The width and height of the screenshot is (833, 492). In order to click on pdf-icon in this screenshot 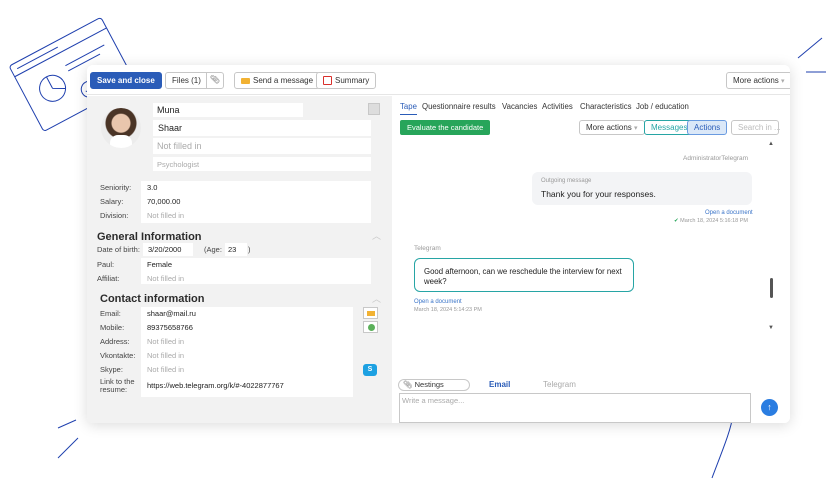, I will do `click(327, 81)`.